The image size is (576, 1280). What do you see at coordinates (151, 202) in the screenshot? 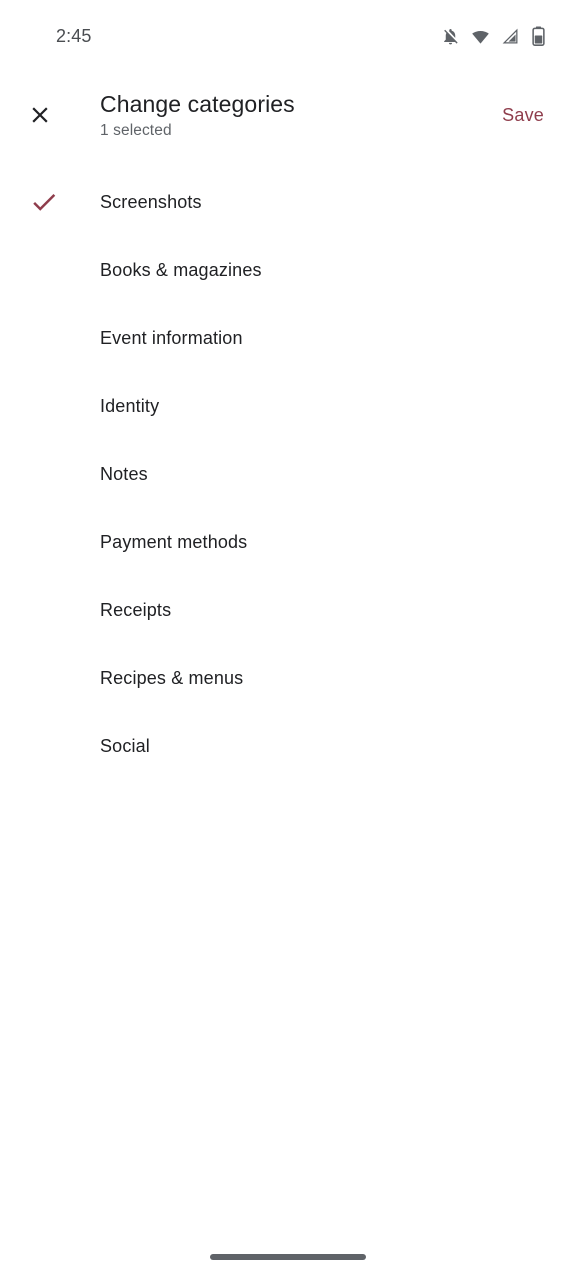
I see `category-label: Screenshots` at bounding box center [151, 202].